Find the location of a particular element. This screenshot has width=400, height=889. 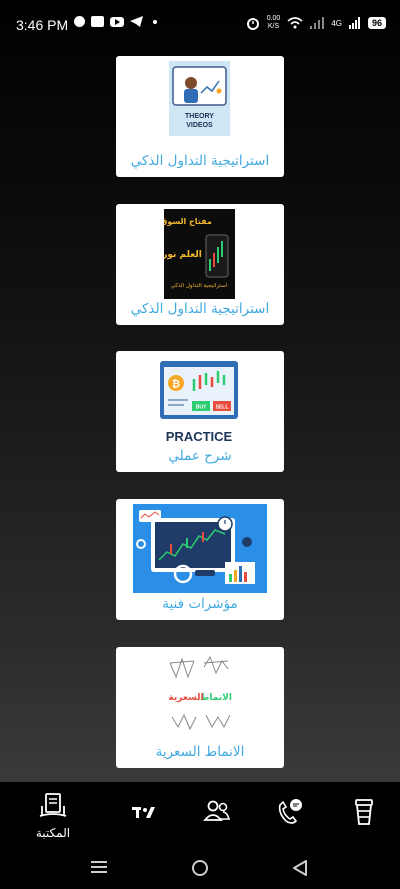

thumb-footer: استراتيجية التداول الذكي is located at coordinates (199, 285).